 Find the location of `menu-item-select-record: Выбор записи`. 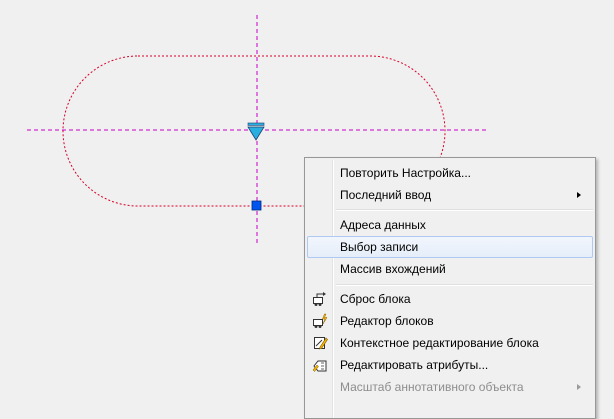

menu-item-select-record: Выбор записи is located at coordinates (450, 247).